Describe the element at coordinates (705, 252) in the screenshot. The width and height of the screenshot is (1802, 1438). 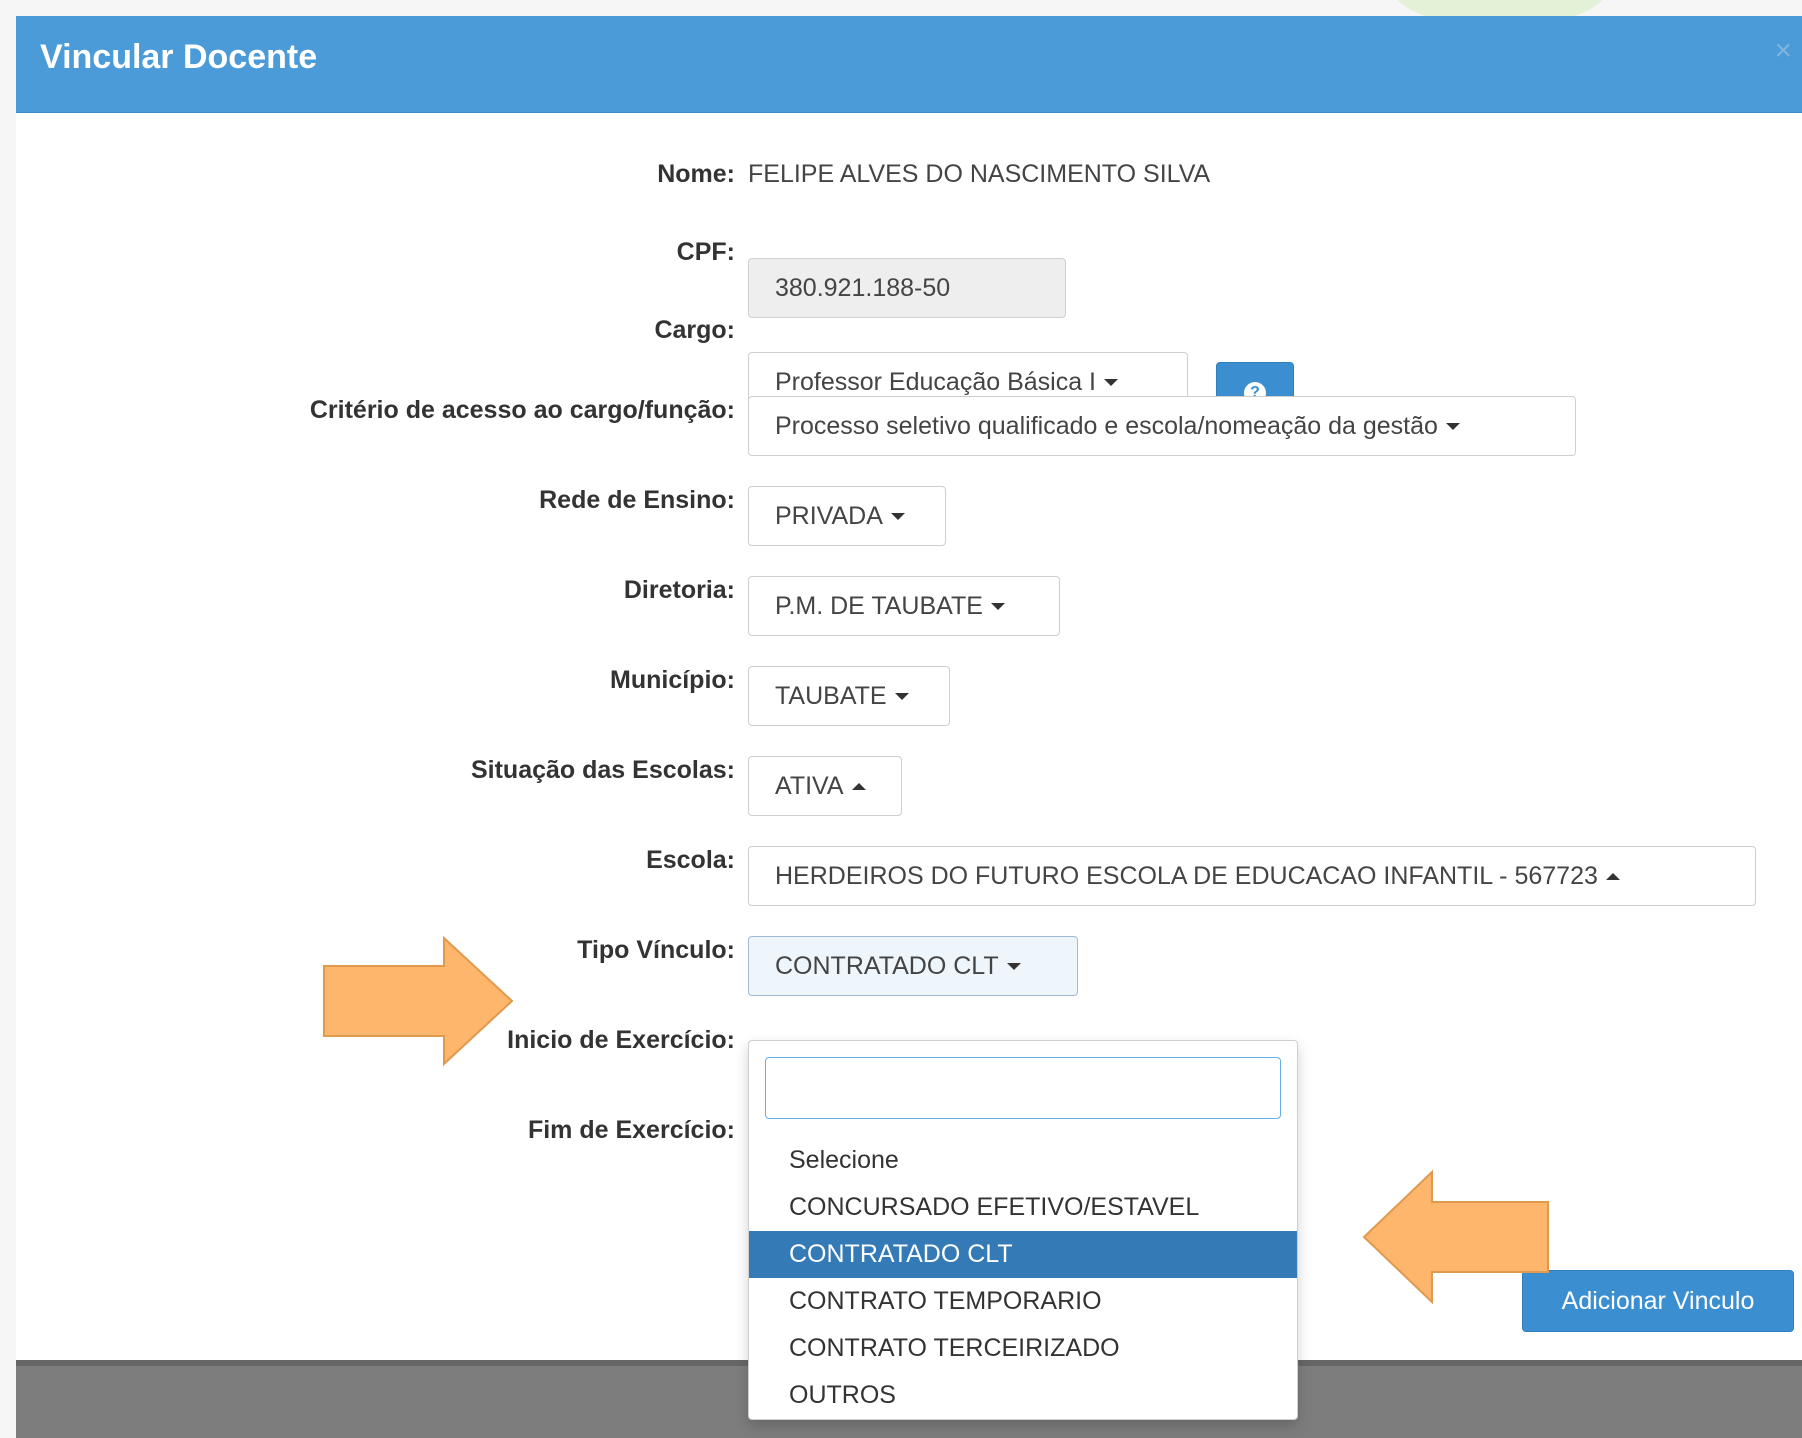
I see `cpf-label: CPF:` at that location.